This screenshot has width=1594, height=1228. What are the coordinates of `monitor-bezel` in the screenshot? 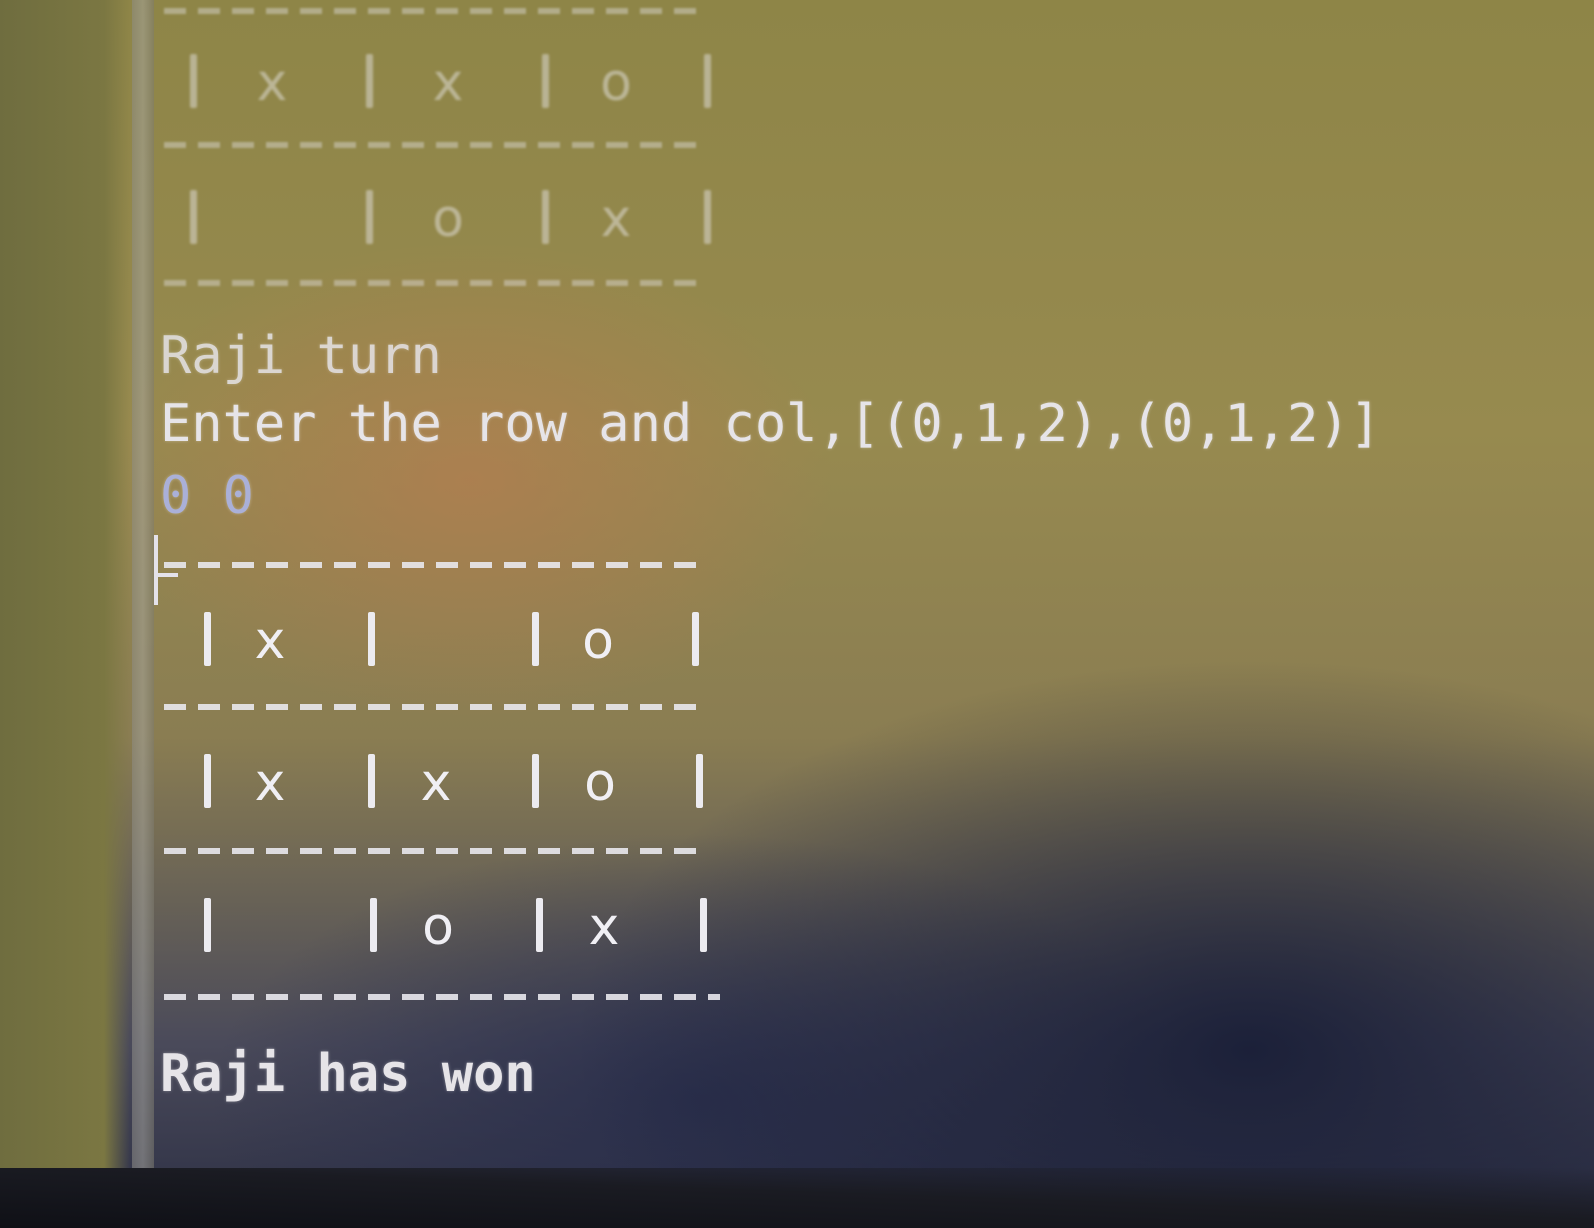 It's located at (797, 1198).